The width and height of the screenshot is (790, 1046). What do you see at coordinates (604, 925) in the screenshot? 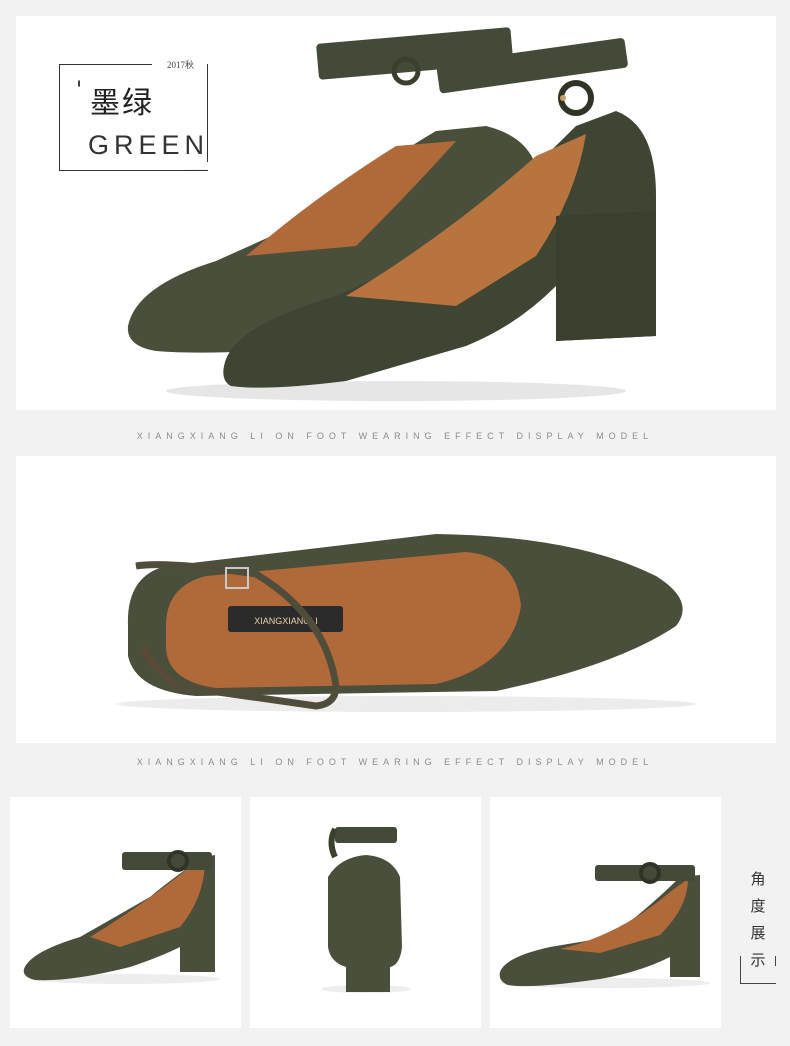
I see `thumb-side-right-shoe-image` at bounding box center [604, 925].